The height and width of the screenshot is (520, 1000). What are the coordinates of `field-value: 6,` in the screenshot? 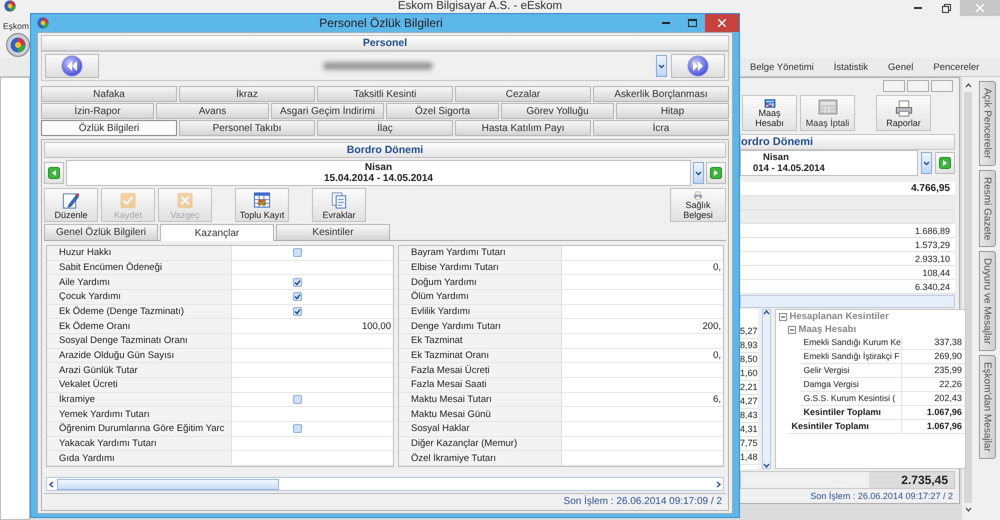 It's located at (717, 399).